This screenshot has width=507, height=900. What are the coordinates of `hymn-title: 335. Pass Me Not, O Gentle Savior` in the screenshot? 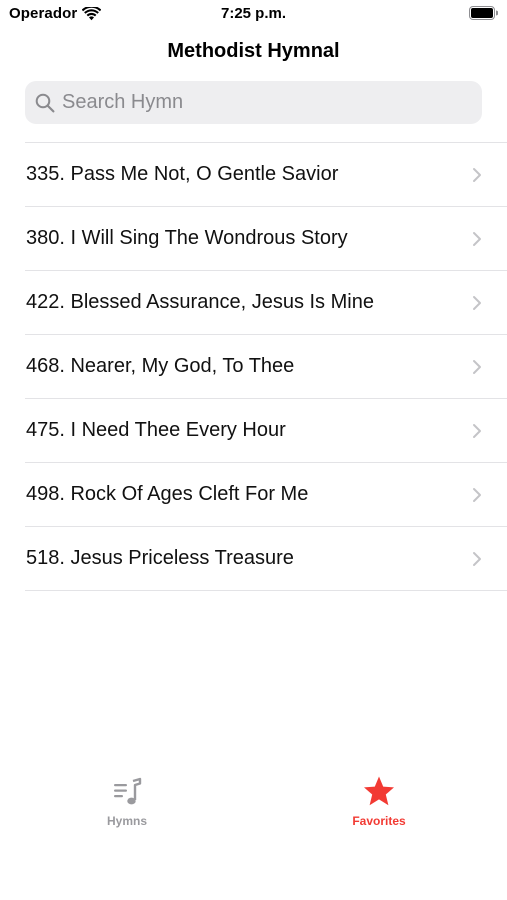 It's located at (182, 174).